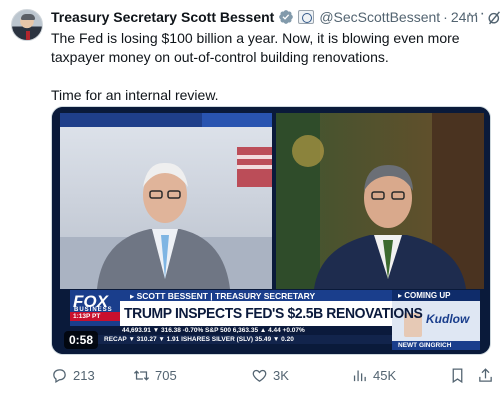  I want to click on reply-icon, so click(59, 375).